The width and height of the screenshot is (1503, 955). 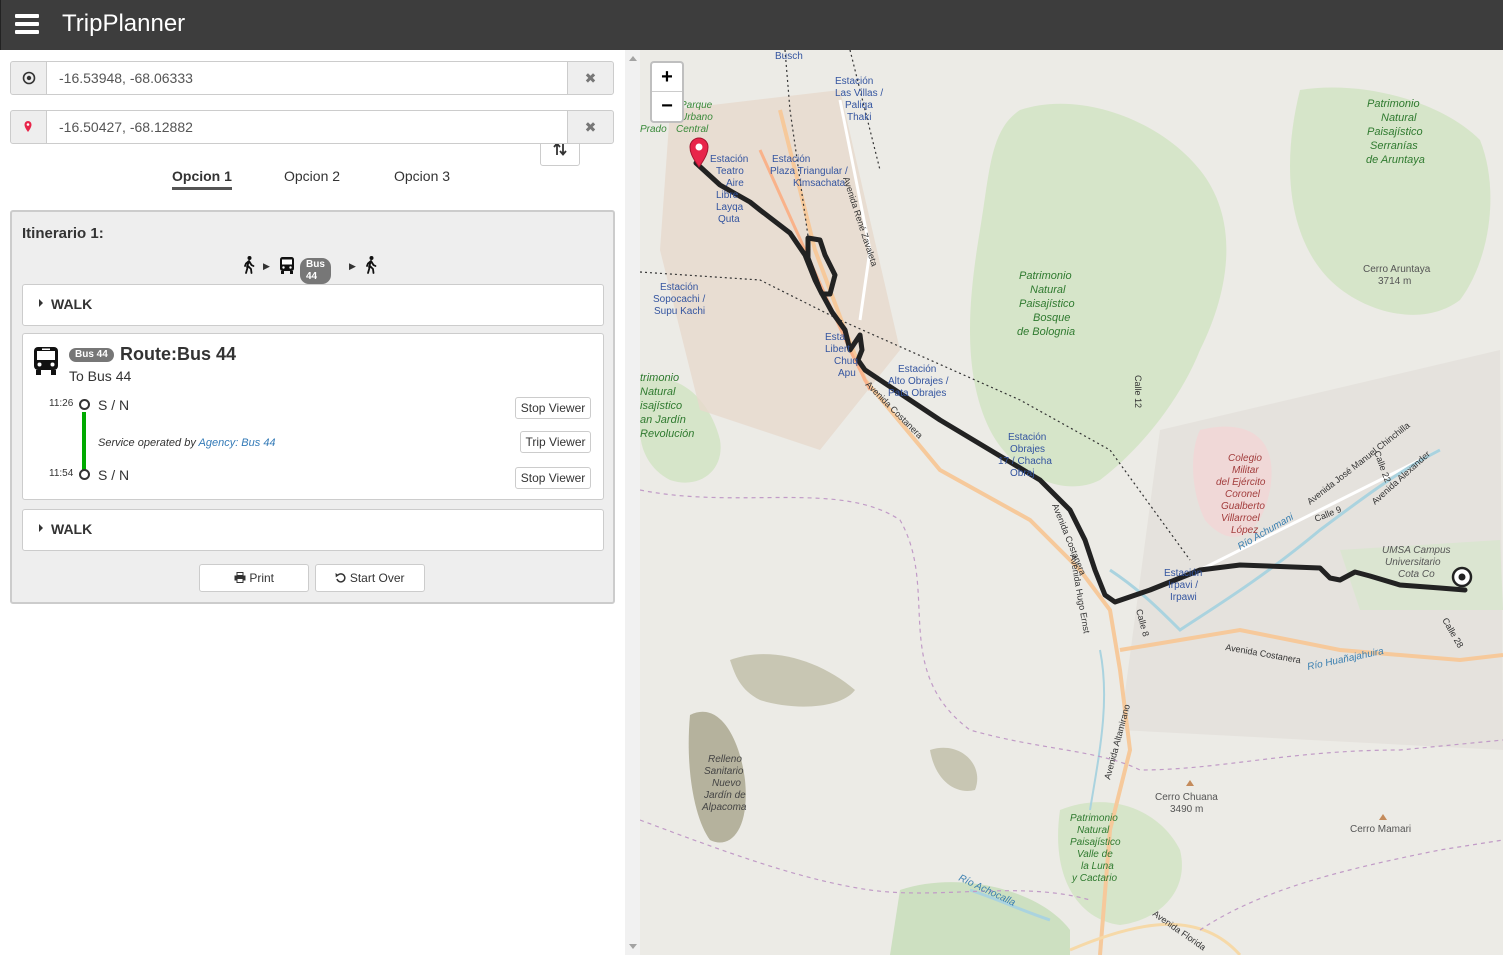 What do you see at coordinates (315, 271) in the screenshot?
I see `summary-route-badge: Bus 44` at bounding box center [315, 271].